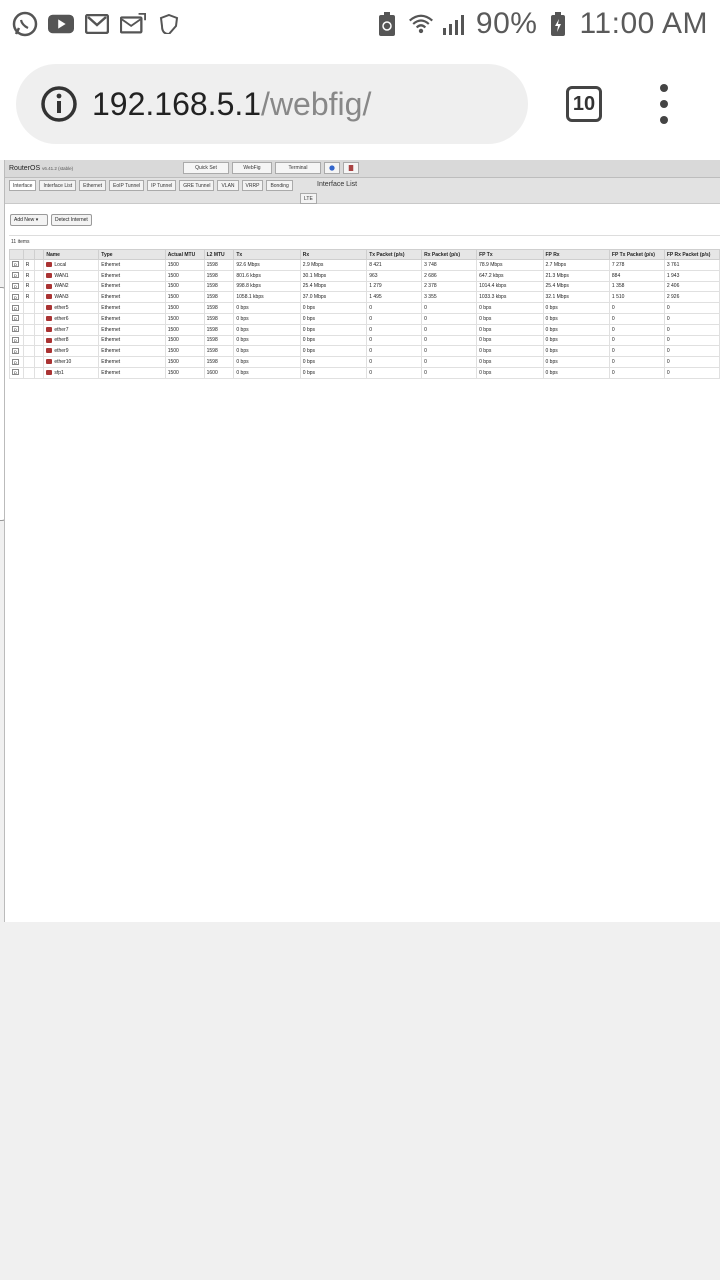 This screenshot has width=720, height=1280. What do you see at coordinates (61, 286) in the screenshot?
I see `interface-name-text: WAN2` at bounding box center [61, 286].